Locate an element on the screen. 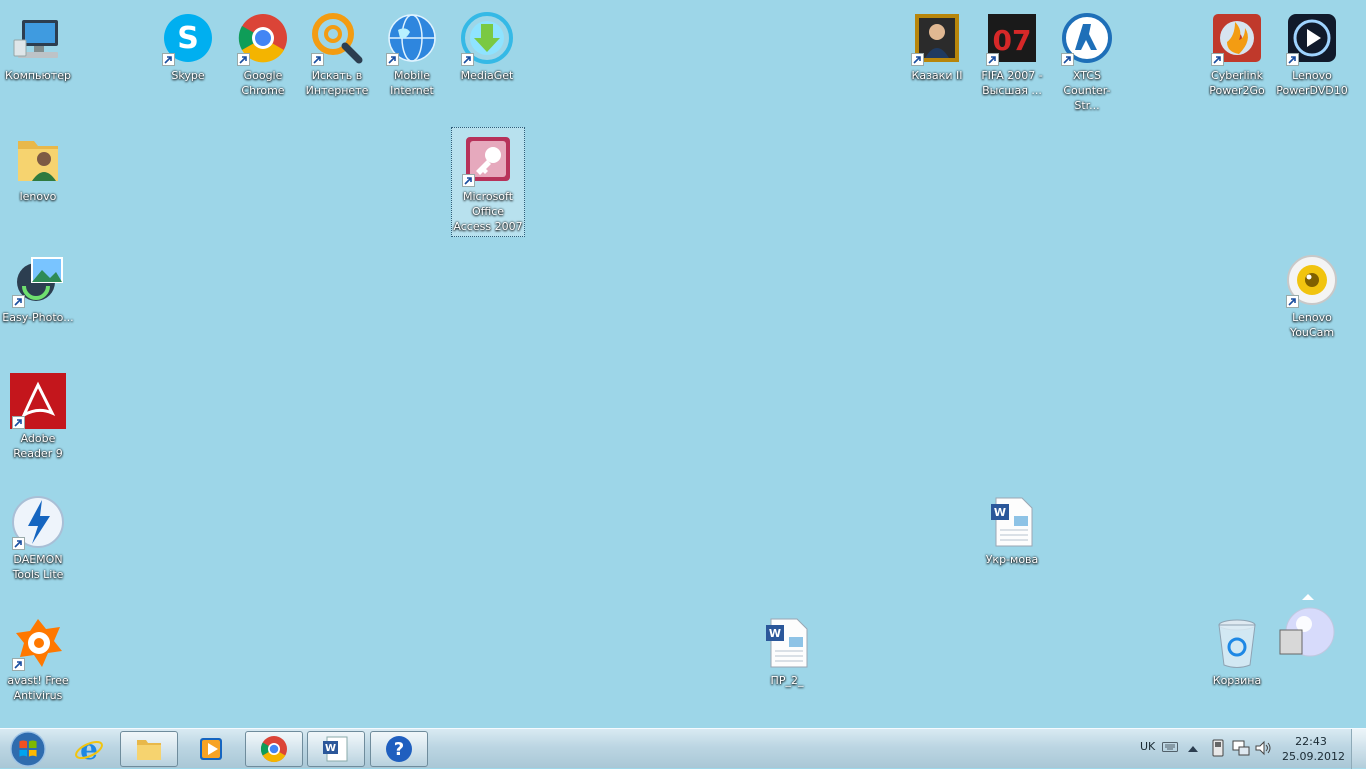 This screenshot has width=1366, height=769. desktop-icon-label: Укр-мова is located at coordinates (1012, 559).